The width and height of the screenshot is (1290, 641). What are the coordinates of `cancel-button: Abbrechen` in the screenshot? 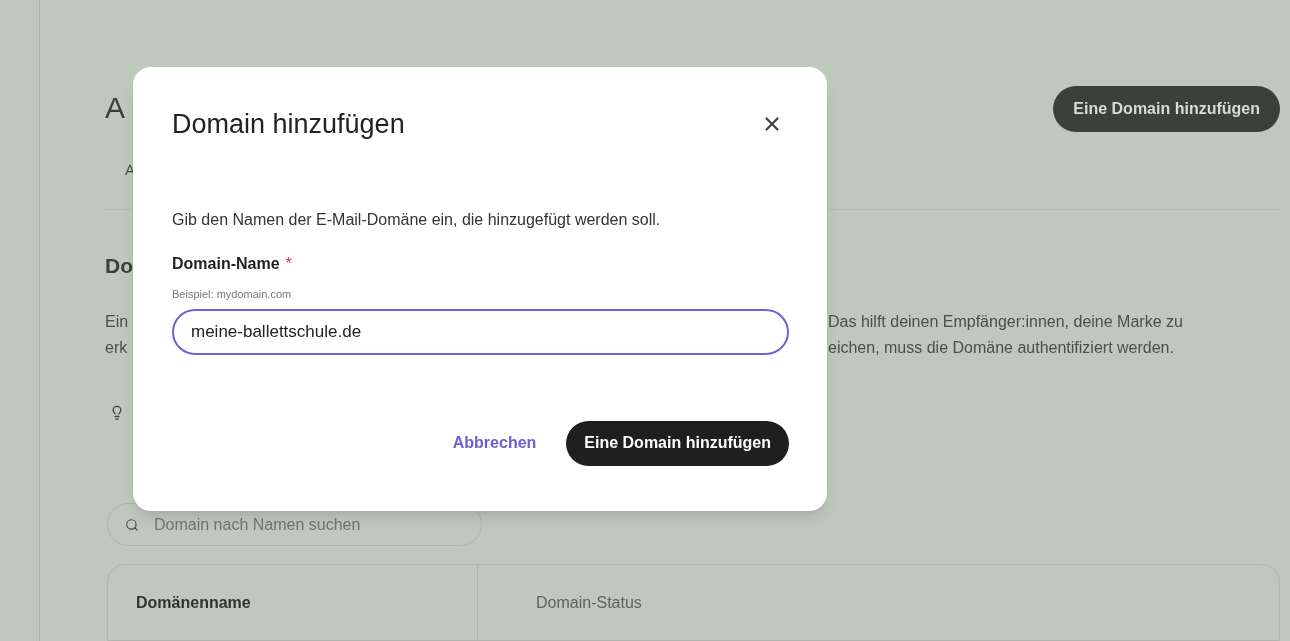 It's located at (494, 443).